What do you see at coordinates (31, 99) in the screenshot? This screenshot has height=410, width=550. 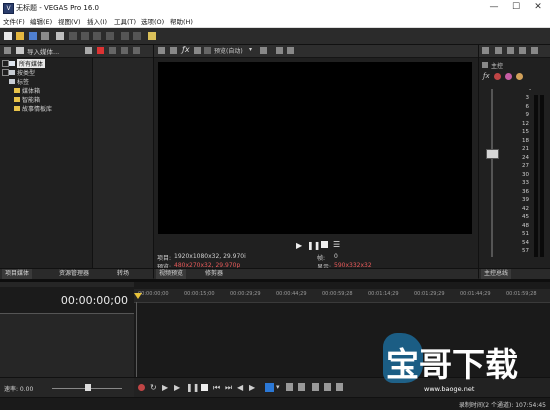 I see `tree-item-smart-bins: 智能箱` at bounding box center [31, 99].